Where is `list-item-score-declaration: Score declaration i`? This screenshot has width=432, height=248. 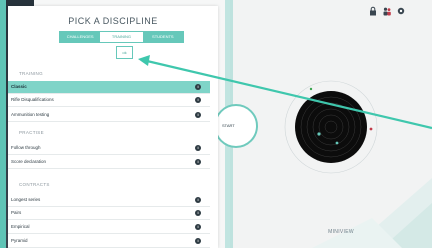 list-item-score-declaration: Score declaration i is located at coordinates (109, 162).